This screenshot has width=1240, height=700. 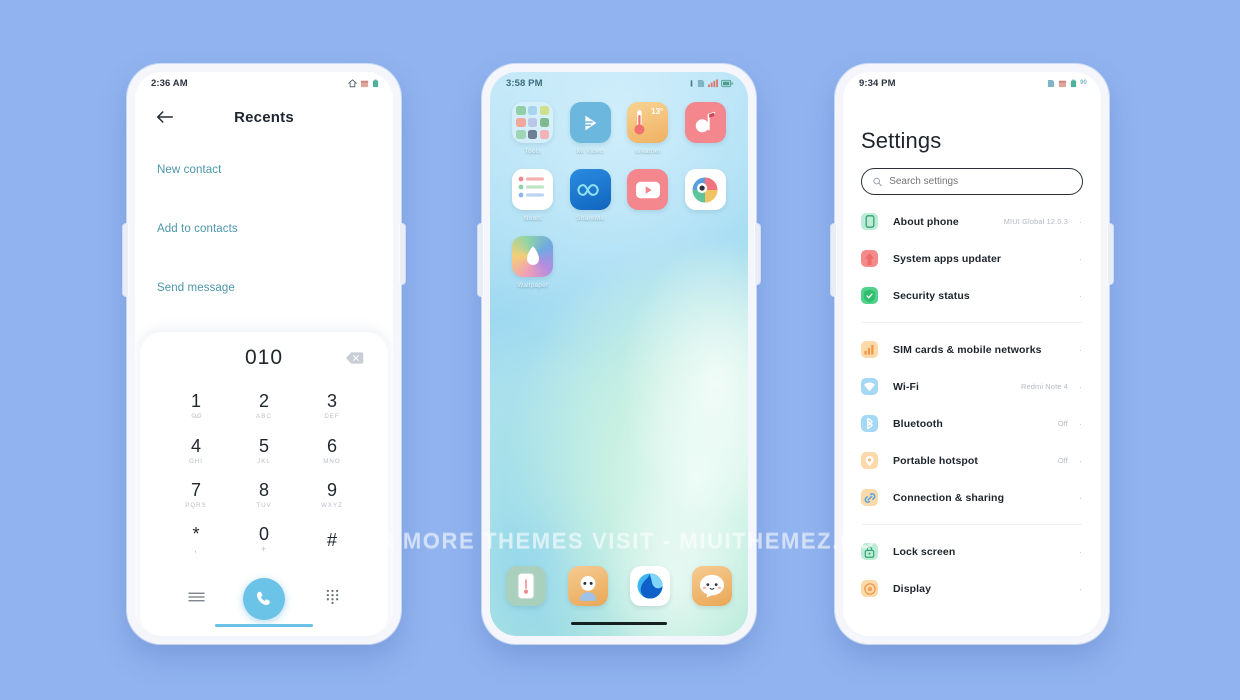 I want to click on app-youtube-play, so click(x=648, y=195).